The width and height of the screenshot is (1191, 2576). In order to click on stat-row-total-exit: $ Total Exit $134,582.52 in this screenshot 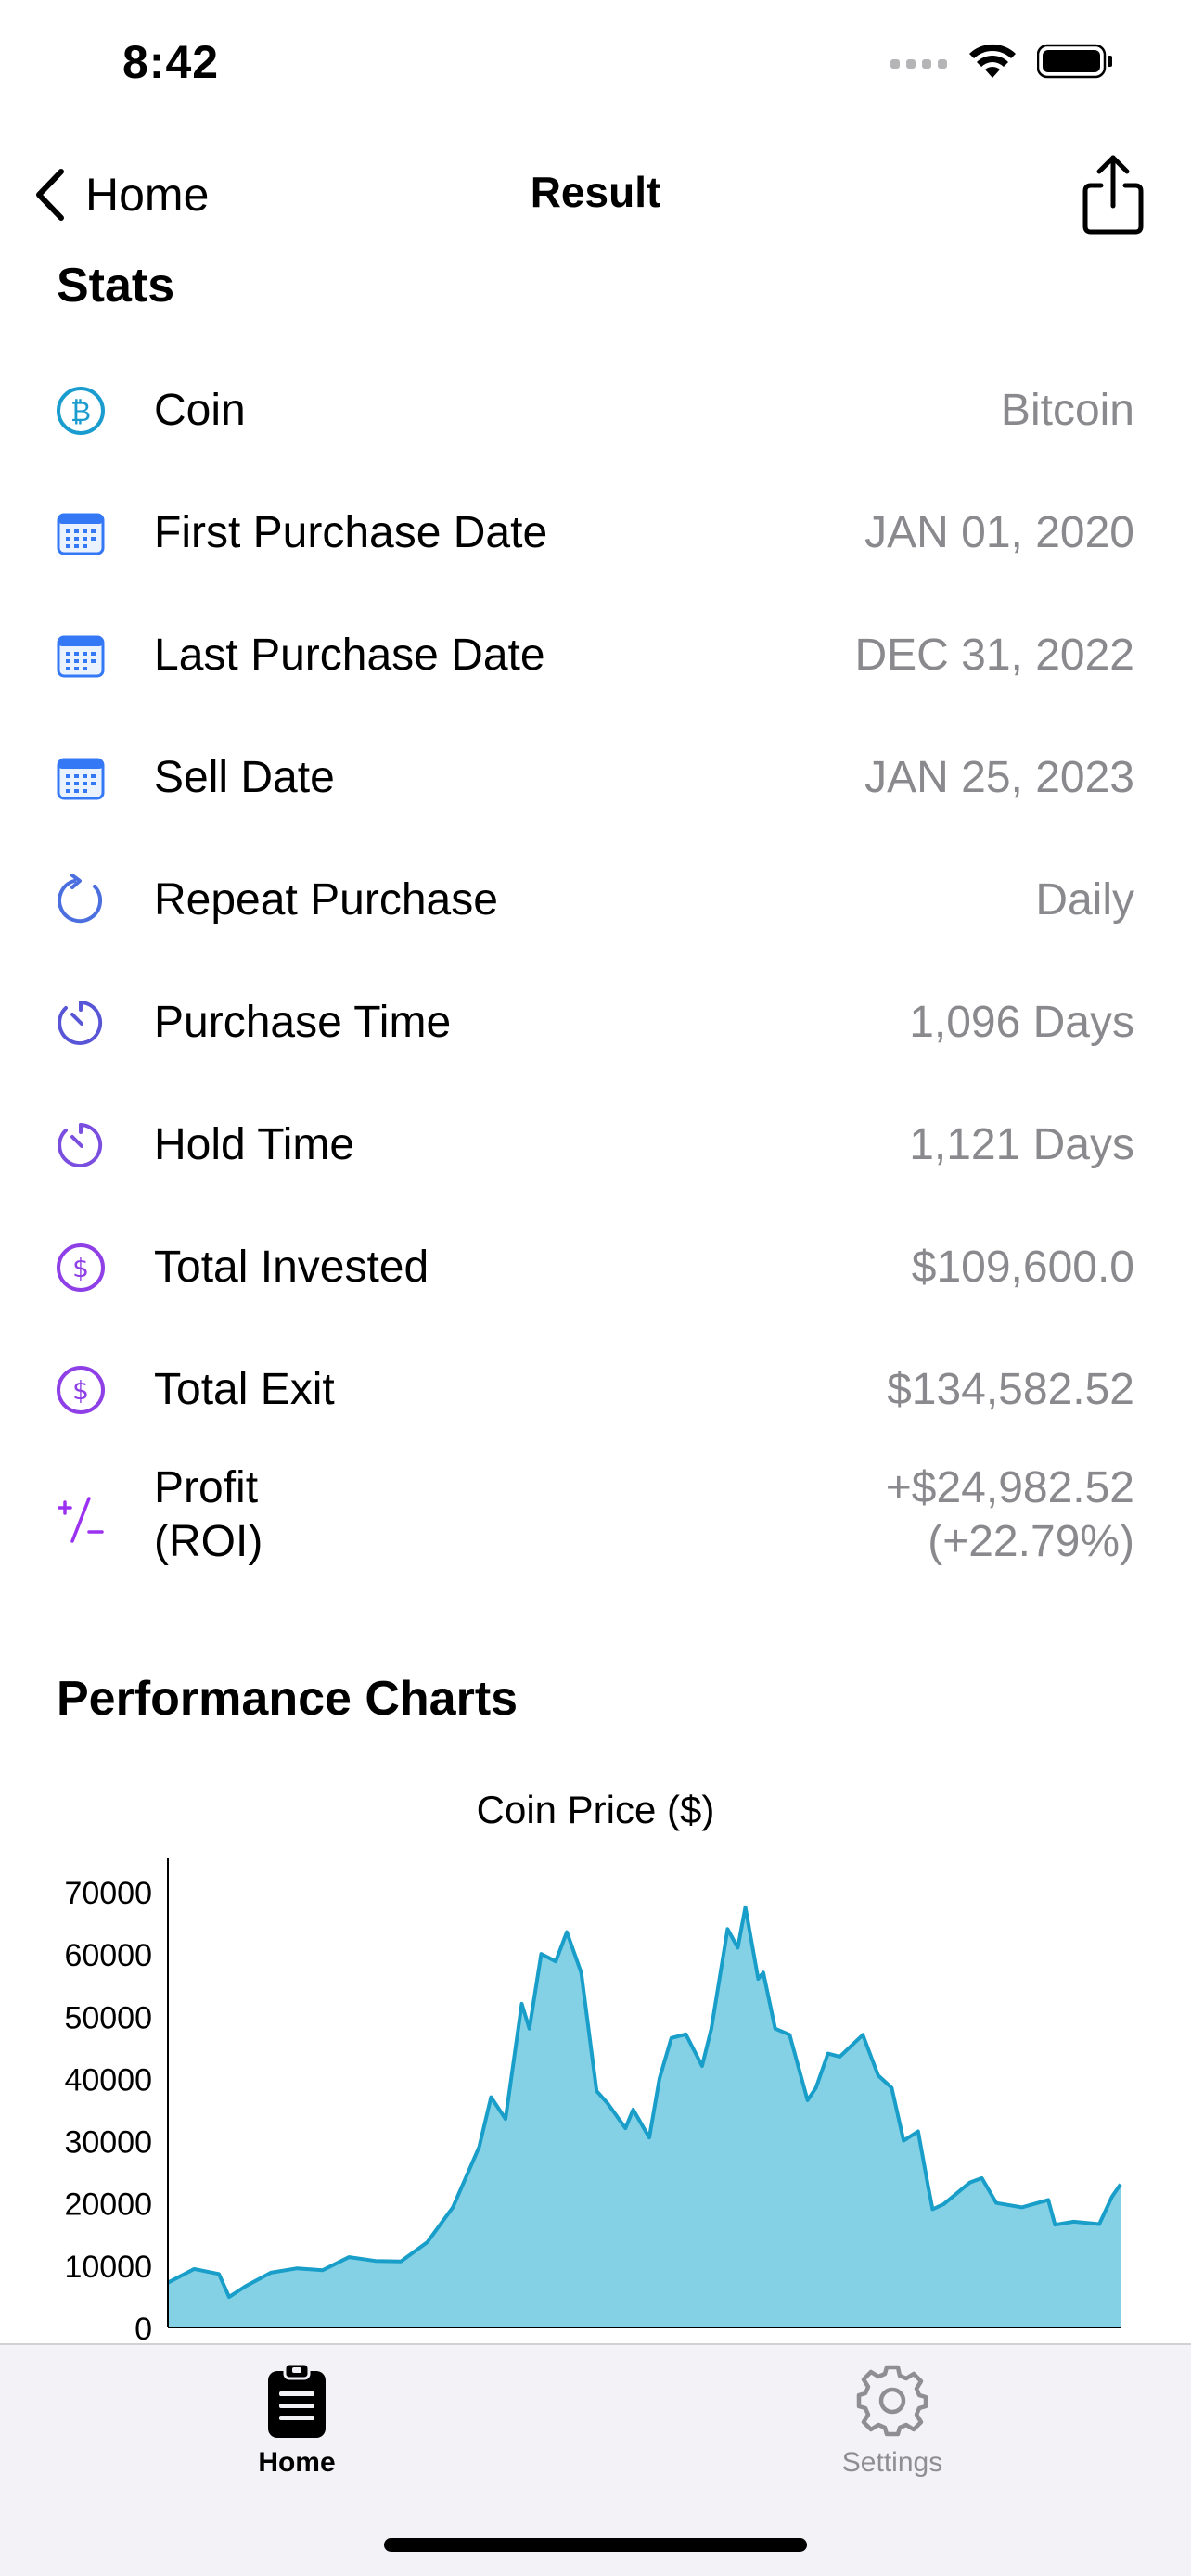, I will do `click(595, 1389)`.